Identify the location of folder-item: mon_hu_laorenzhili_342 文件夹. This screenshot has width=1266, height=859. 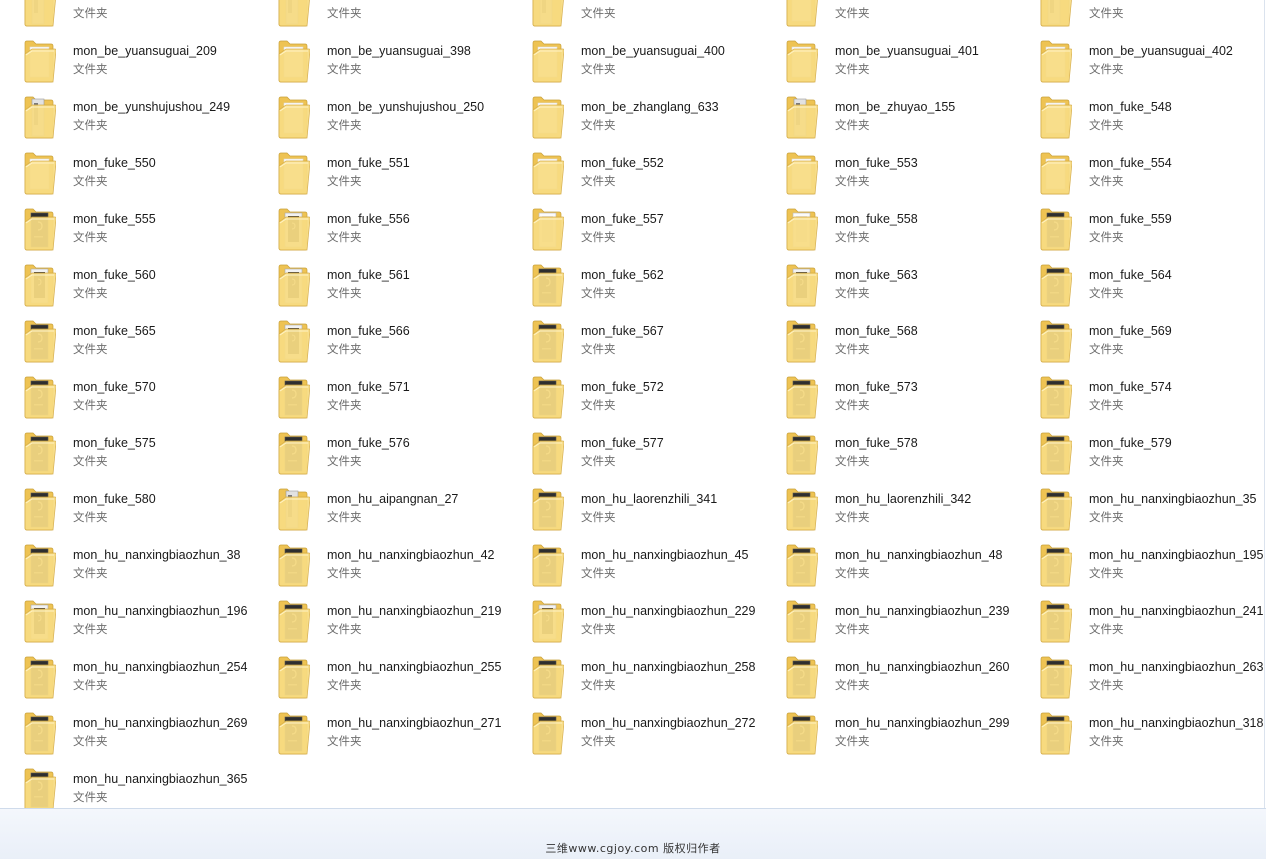
(889, 508).